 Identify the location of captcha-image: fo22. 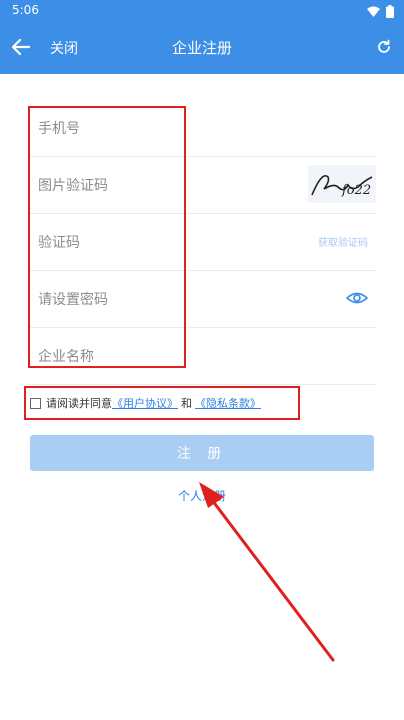
(342, 184).